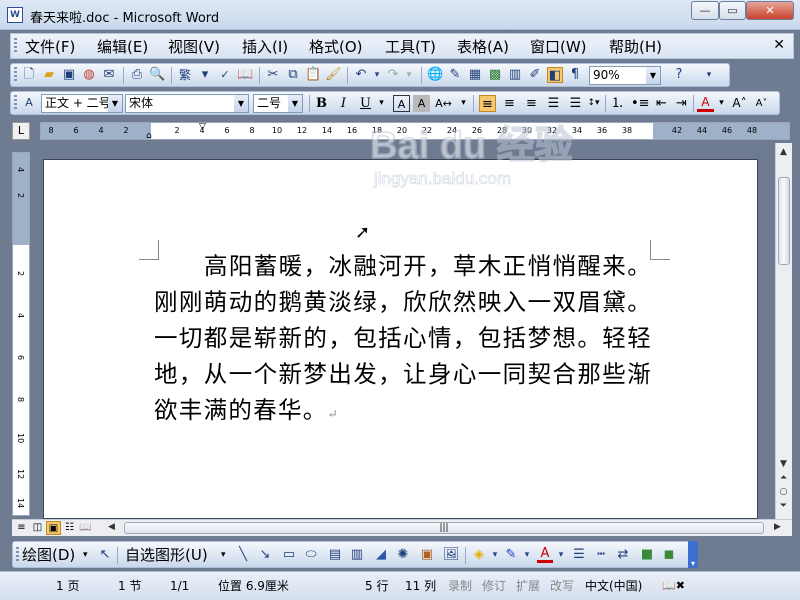 This screenshot has height=600, width=800. What do you see at coordinates (575, 103) in the screenshot?
I see `distributed-icon: ☰` at bounding box center [575, 103].